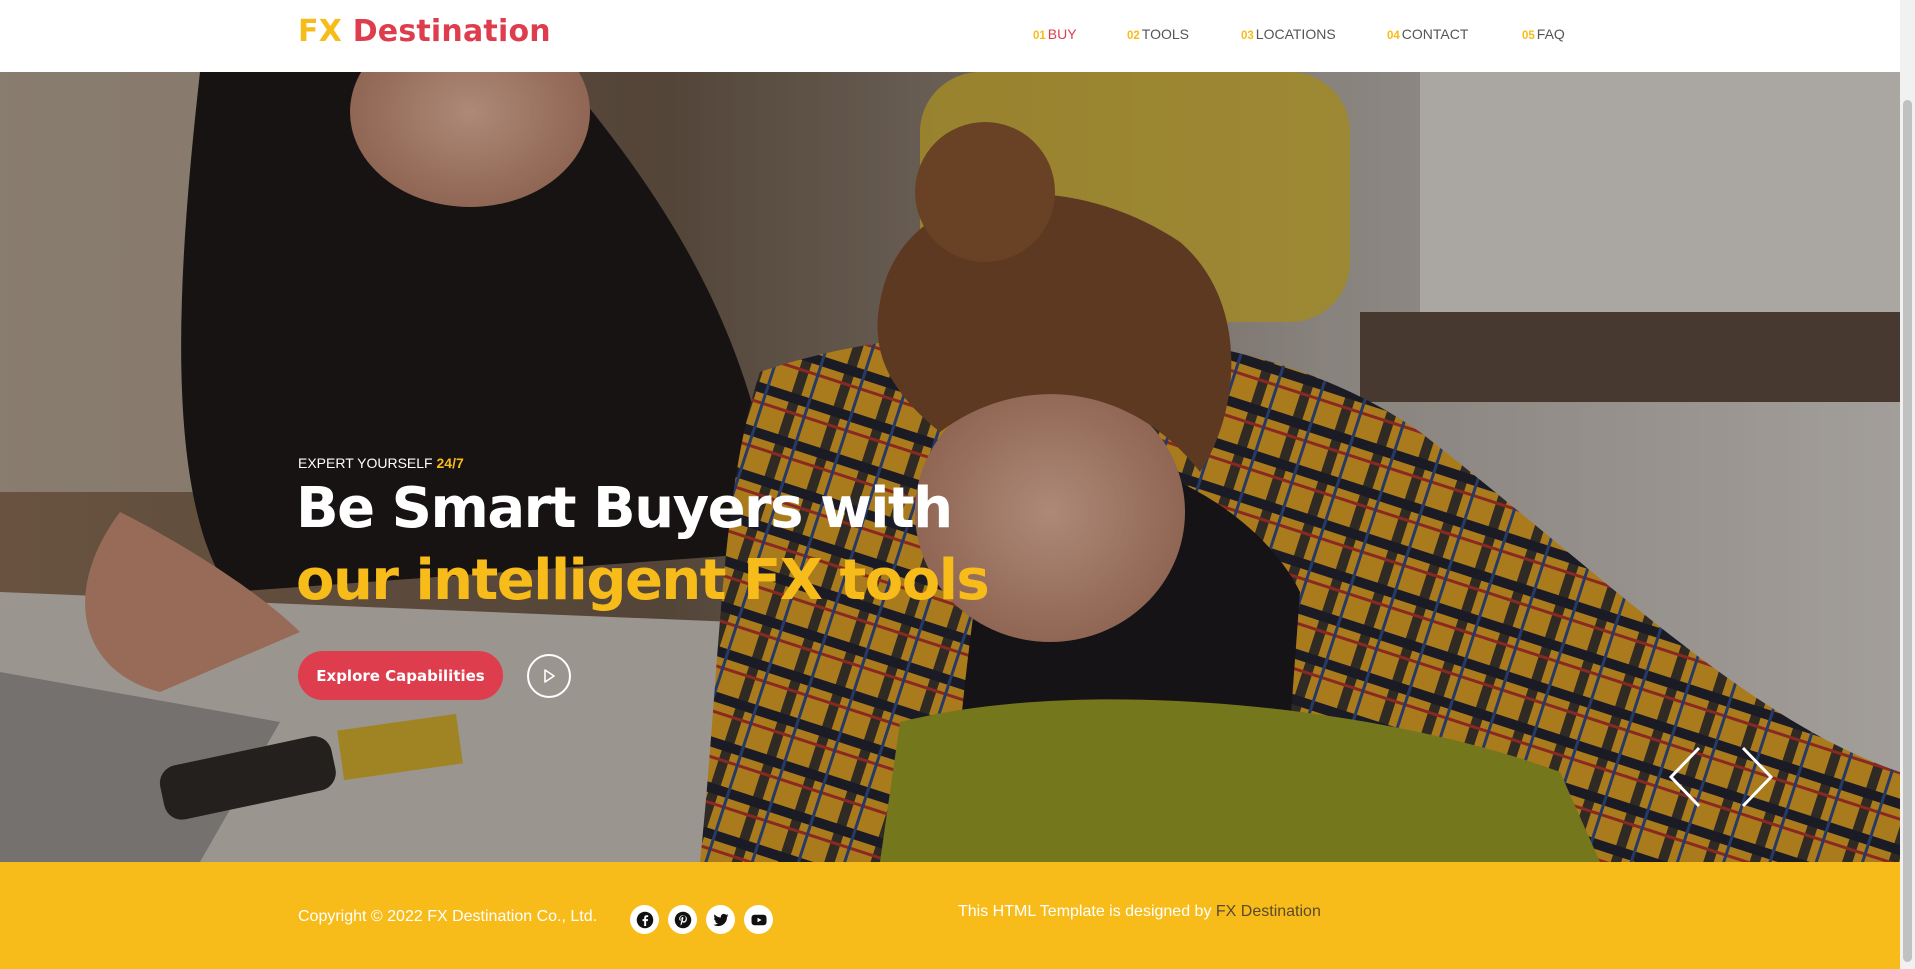 Image resolution: width=1915 pixels, height=969 pixels. What do you see at coordinates (643, 580) in the screenshot?
I see `hero-headline-line2: our intelligent FX tools` at bounding box center [643, 580].